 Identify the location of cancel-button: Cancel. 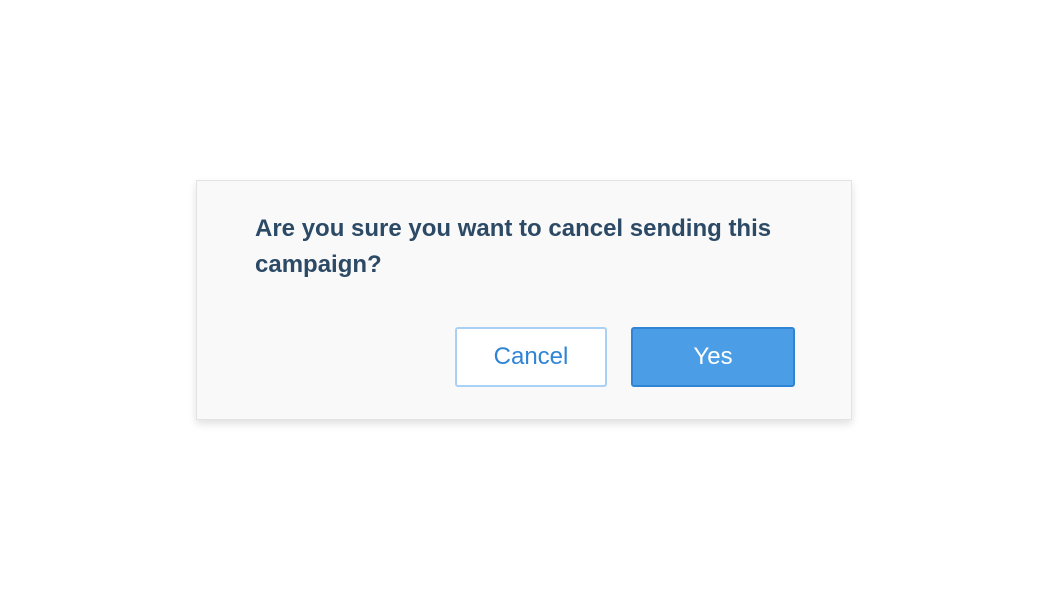
(531, 357).